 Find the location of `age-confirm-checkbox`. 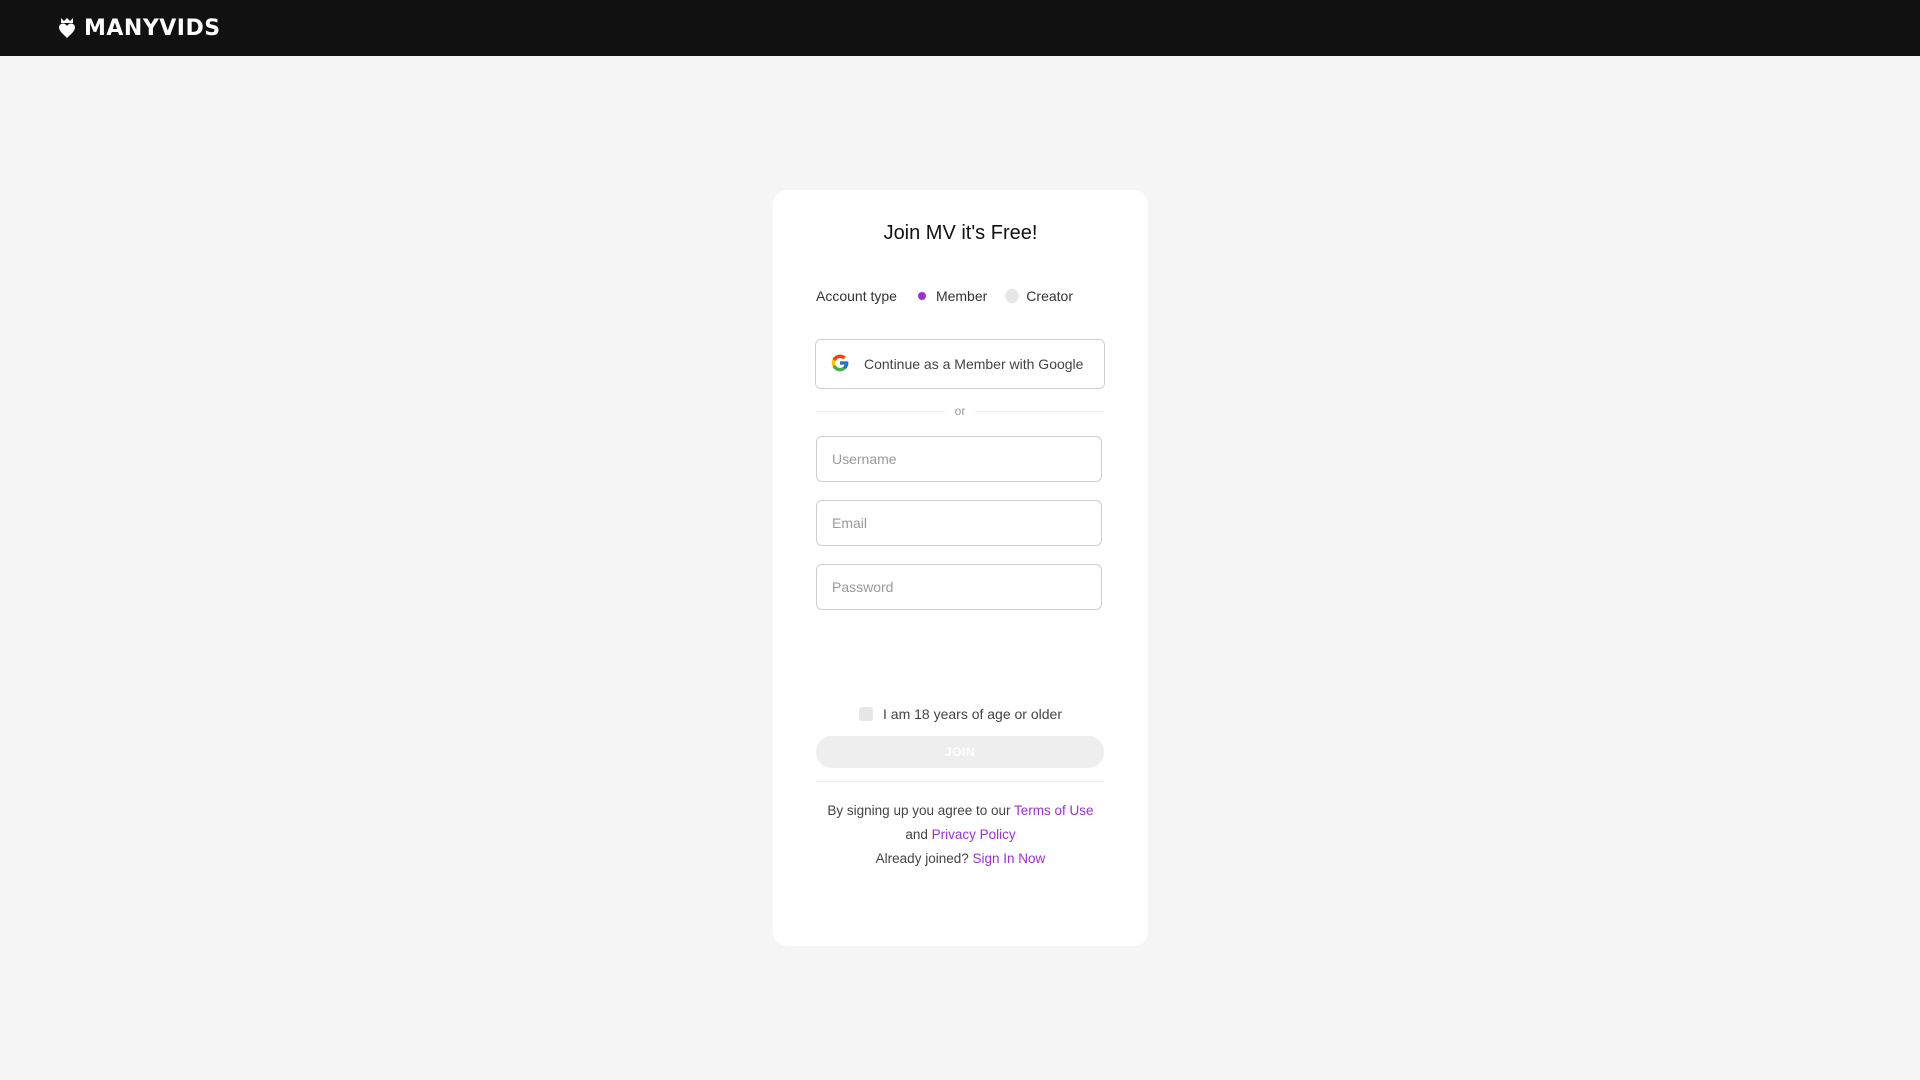

age-confirm-checkbox is located at coordinates (866, 714).